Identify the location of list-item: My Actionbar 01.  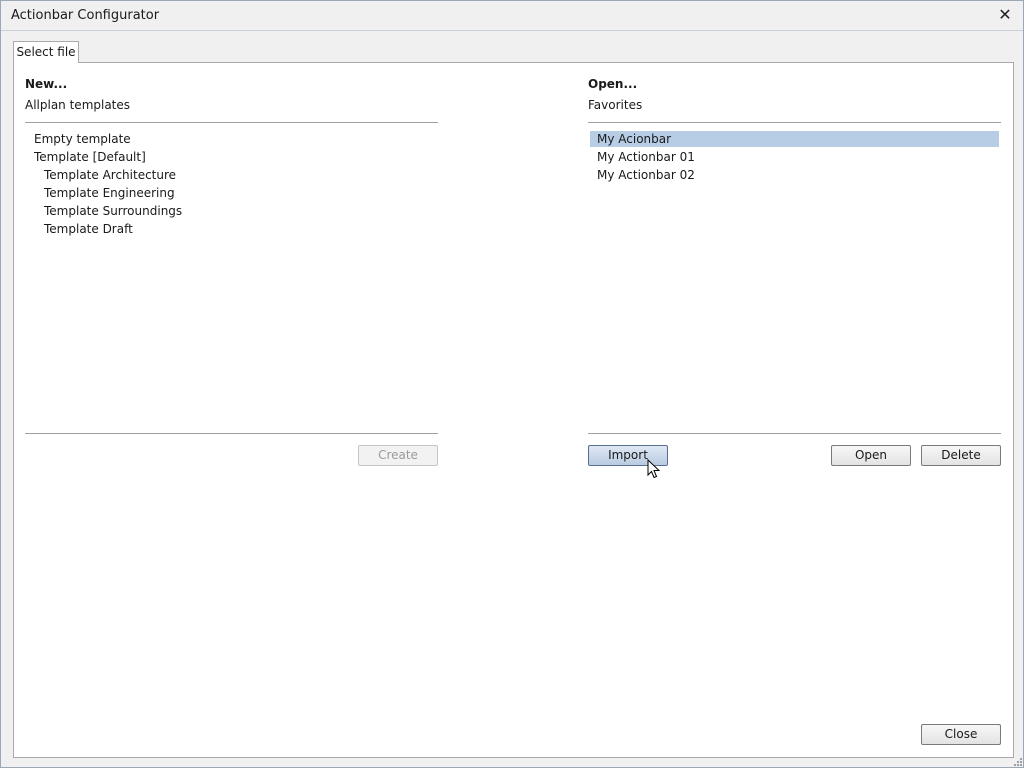
(646, 157).